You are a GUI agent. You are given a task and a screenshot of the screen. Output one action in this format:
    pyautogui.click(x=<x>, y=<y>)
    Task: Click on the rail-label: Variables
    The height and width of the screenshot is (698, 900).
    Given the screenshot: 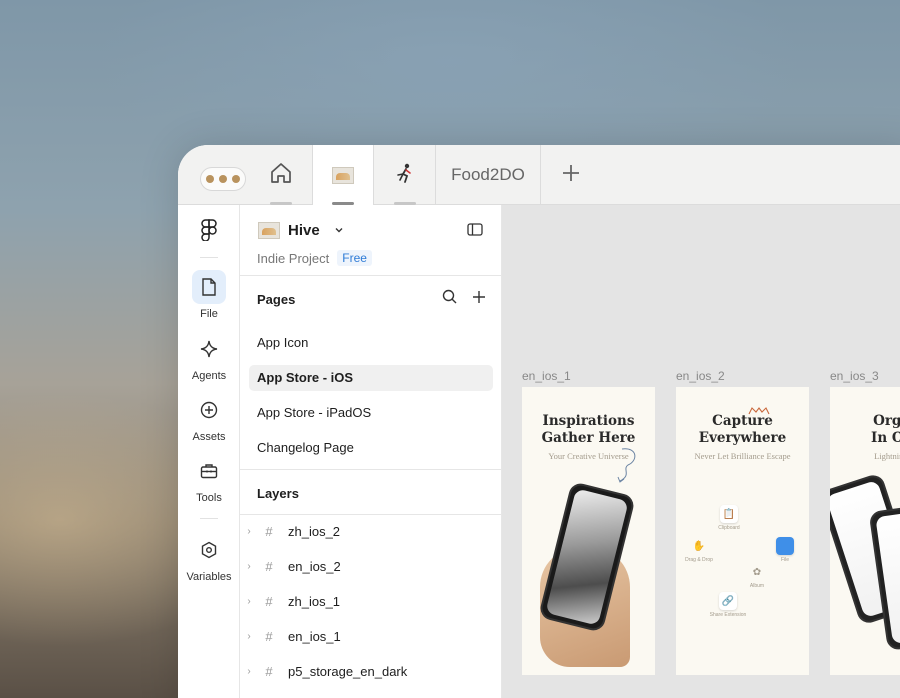 What is the action you would take?
    pyautogui.click(x=209, y=577)
    